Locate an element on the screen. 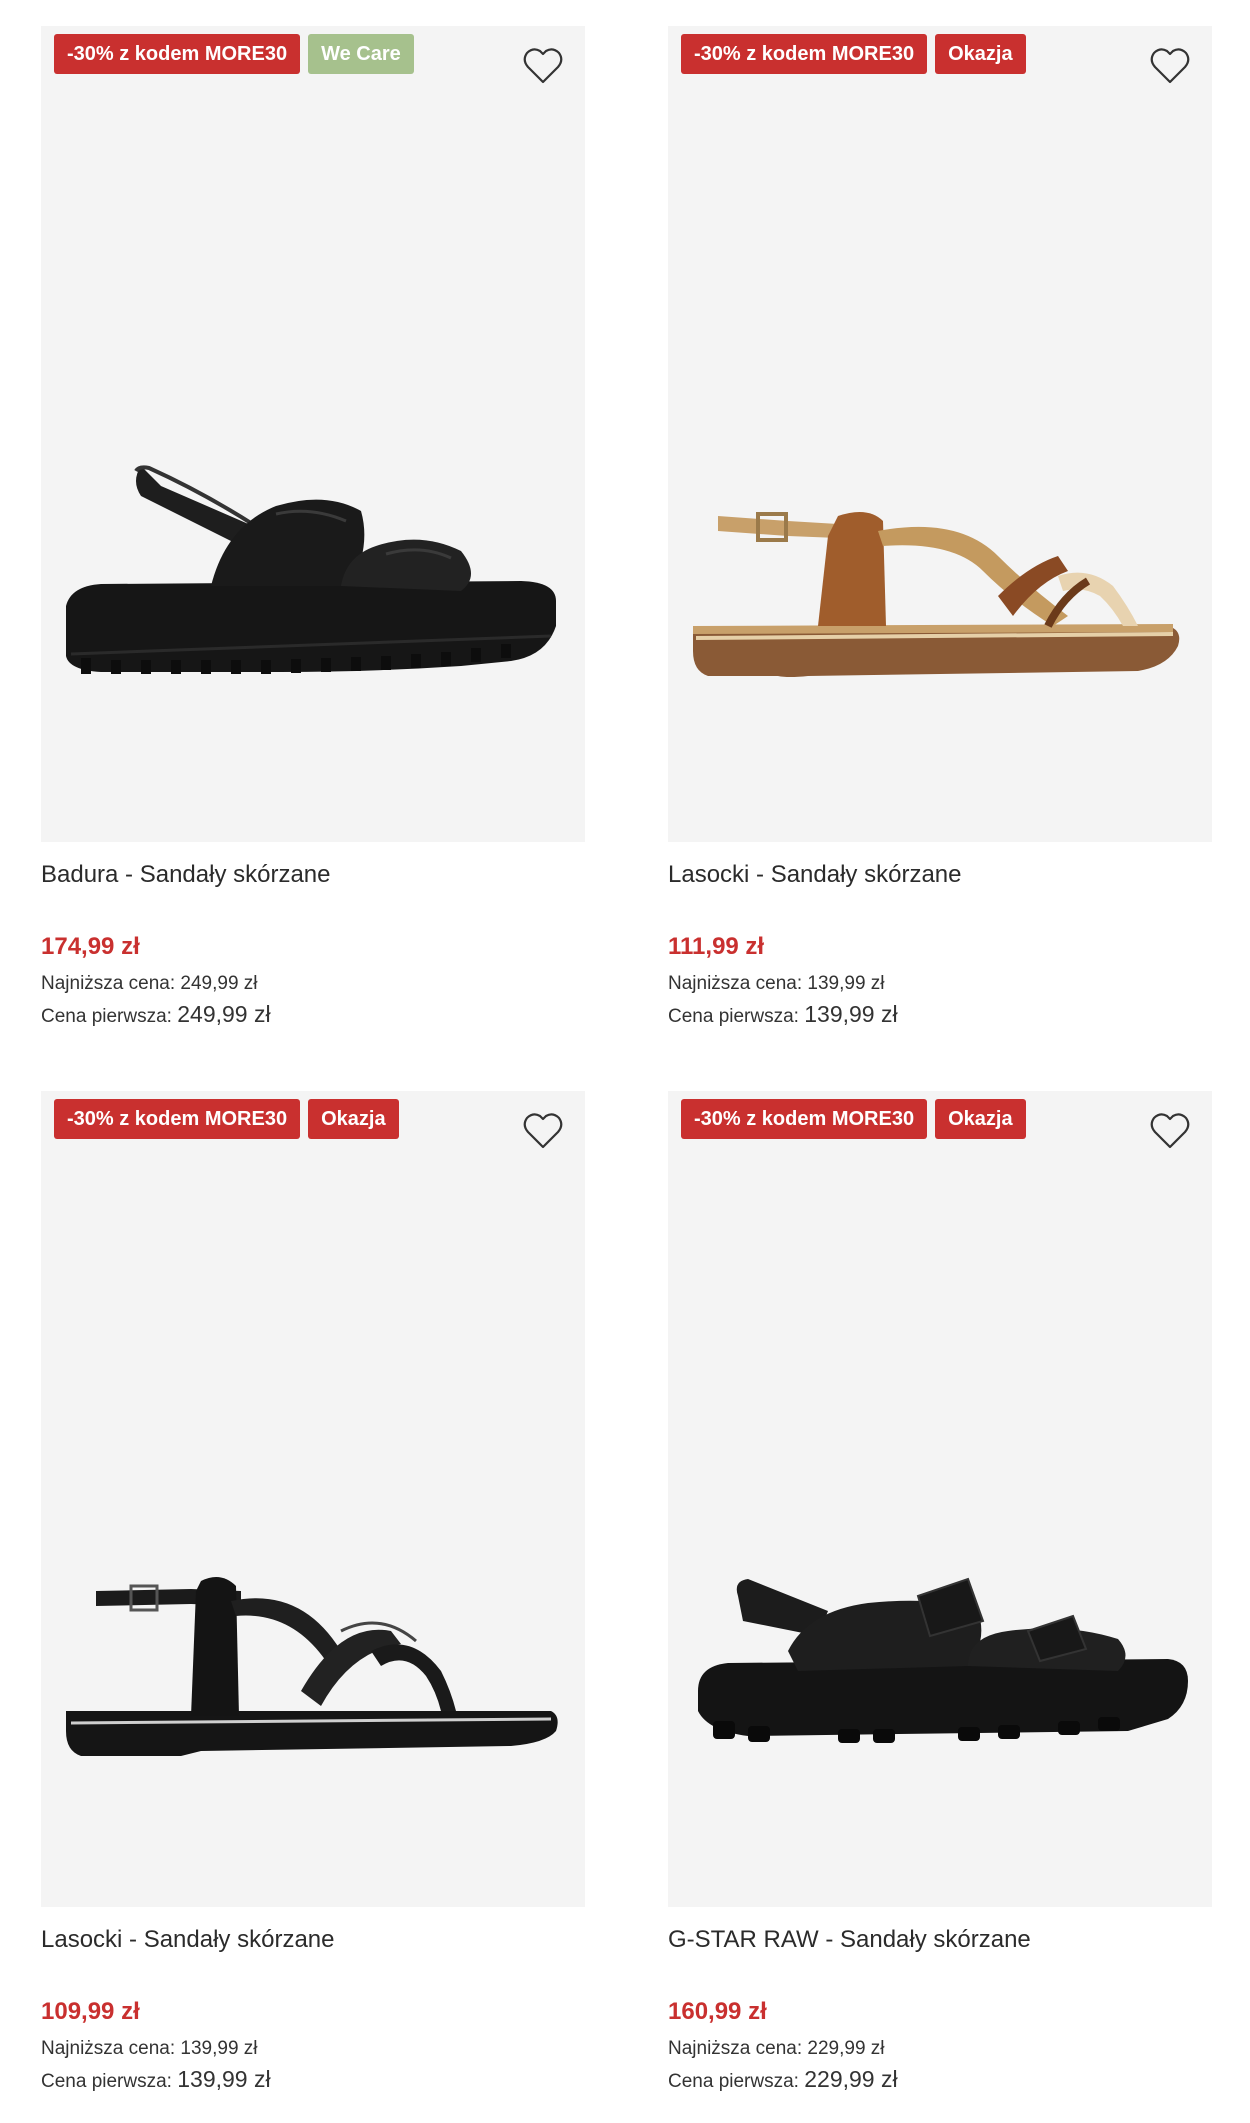 Image resolution: width=1250 pixels, height=2123 pixels. product-image-black-quilted-sandal is located at coordinates (311, 569).